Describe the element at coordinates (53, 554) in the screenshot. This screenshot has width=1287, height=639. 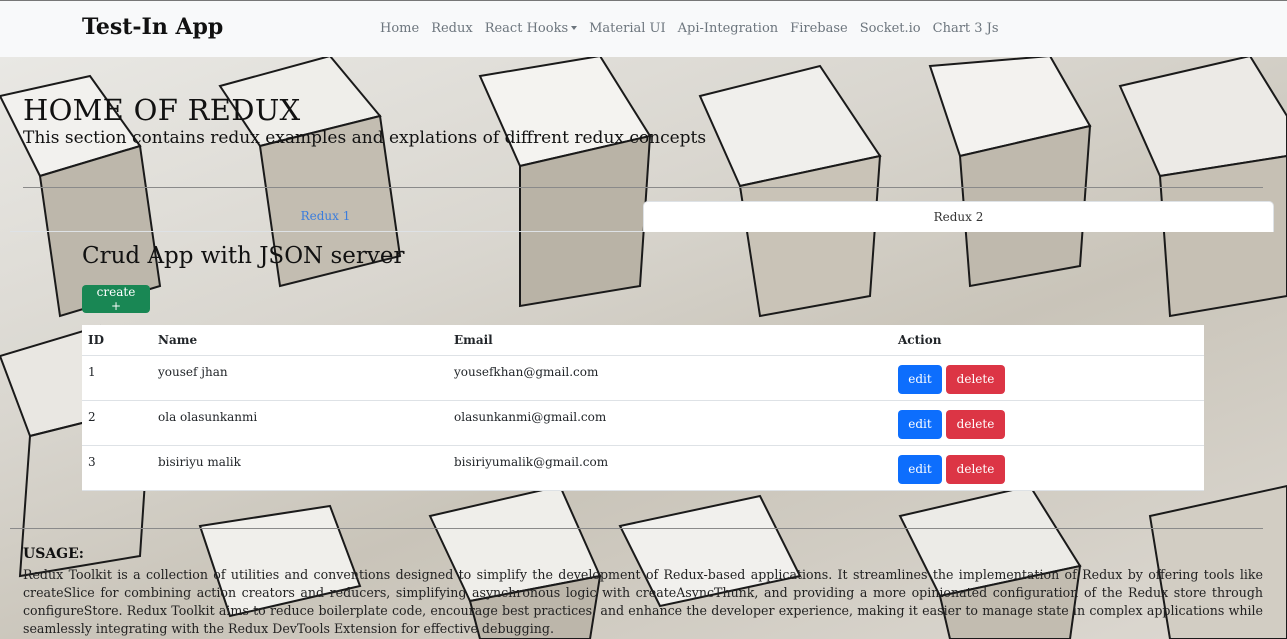
I see `usage-title: USAGE:` at that location.